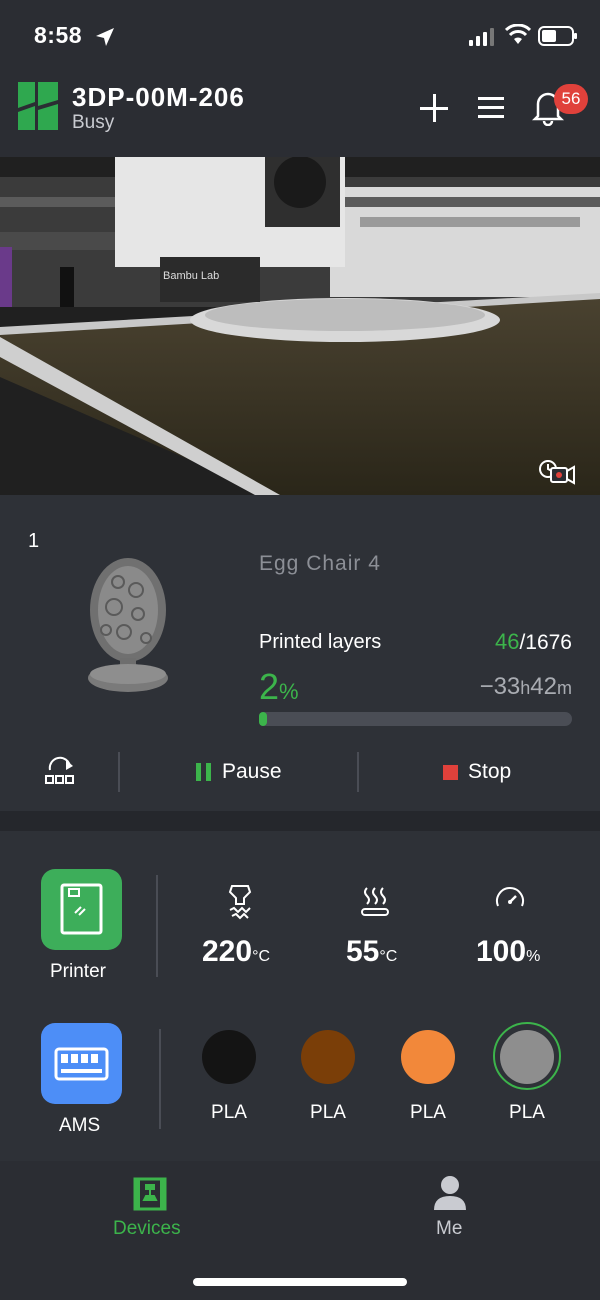 Image resolution: width=600 pixels, height=1300 pixels. Describe the element at coordinates (158, 97) in the screenshot. I see `device-name: 3DP-00M-206` at that location.